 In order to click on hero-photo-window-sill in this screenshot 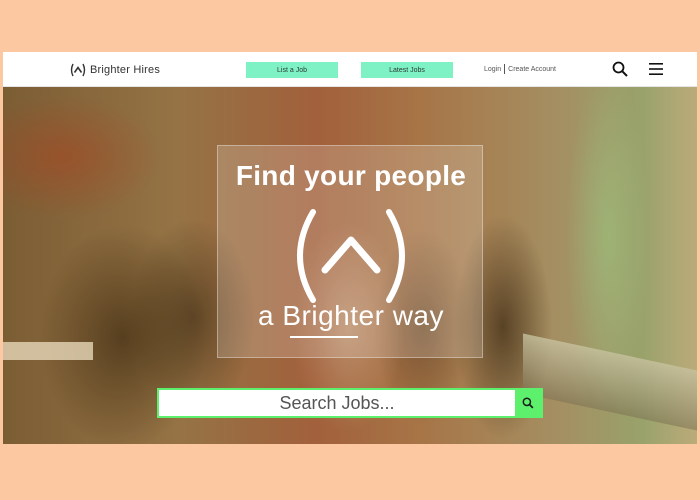, I will do `click(610, 382)`.